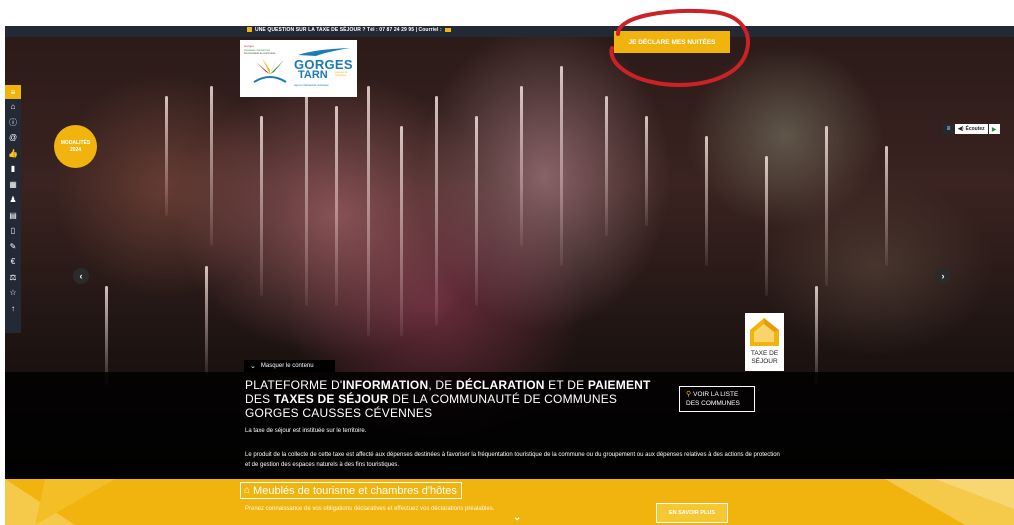 The width and height of the screenshot is (1014, 525). I want to click on meubles-title-text: Meublés de tourisme et chambres d'hôtes, so click(355, 490).